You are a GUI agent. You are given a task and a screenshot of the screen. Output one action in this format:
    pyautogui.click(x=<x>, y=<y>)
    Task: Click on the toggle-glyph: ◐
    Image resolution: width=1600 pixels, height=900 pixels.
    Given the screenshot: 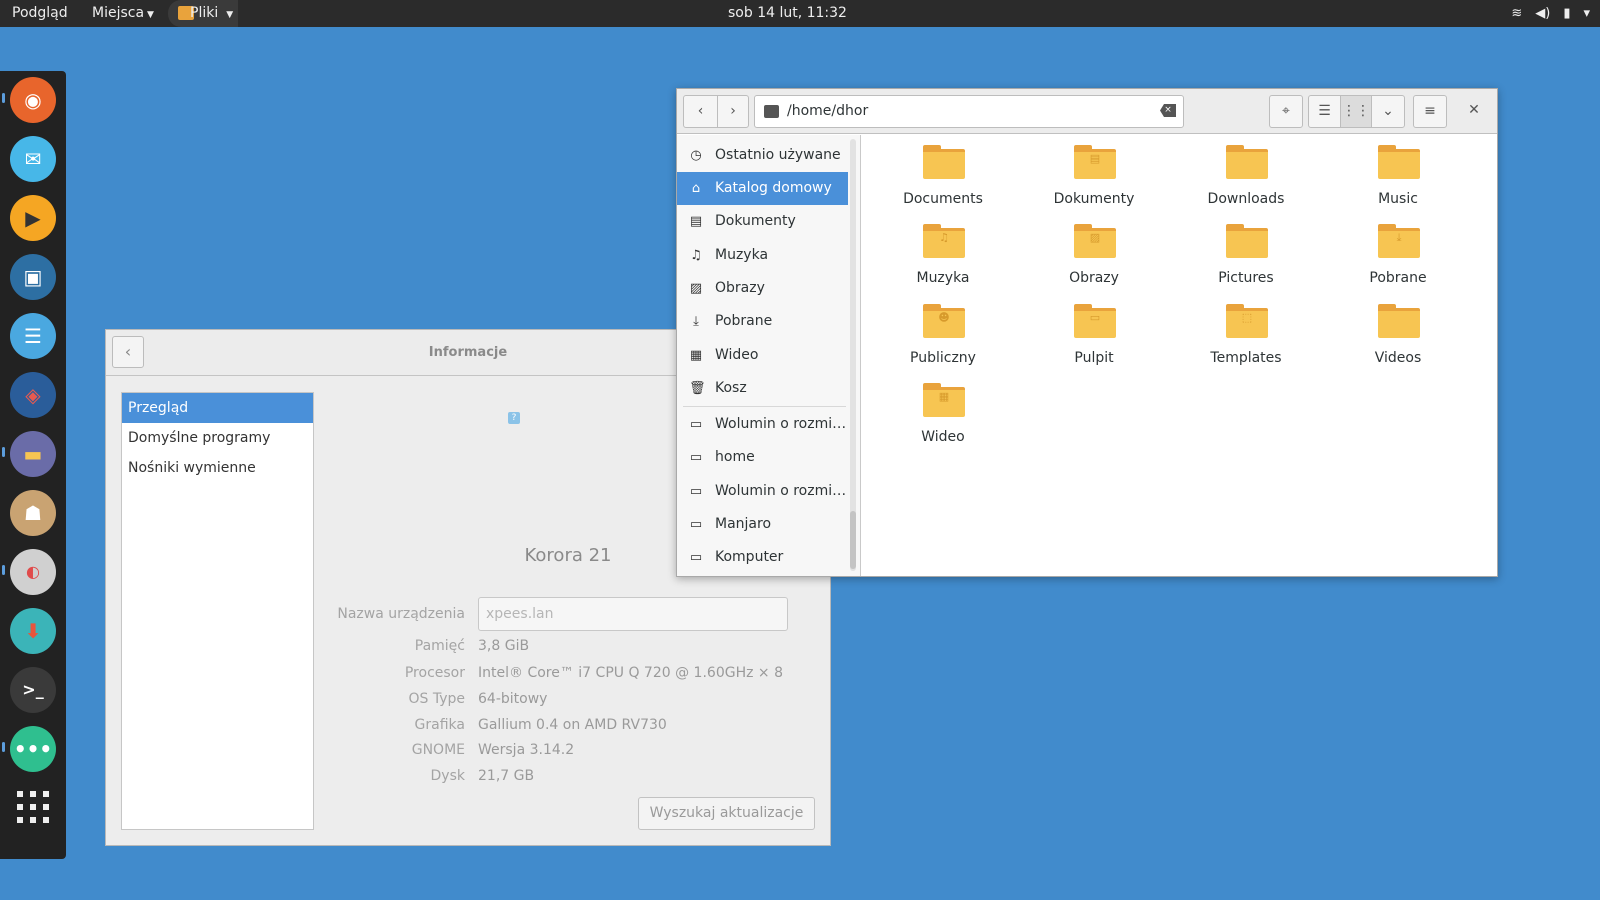 What is the action you would take?
    pyautogui.click(x=33, y=571)
    